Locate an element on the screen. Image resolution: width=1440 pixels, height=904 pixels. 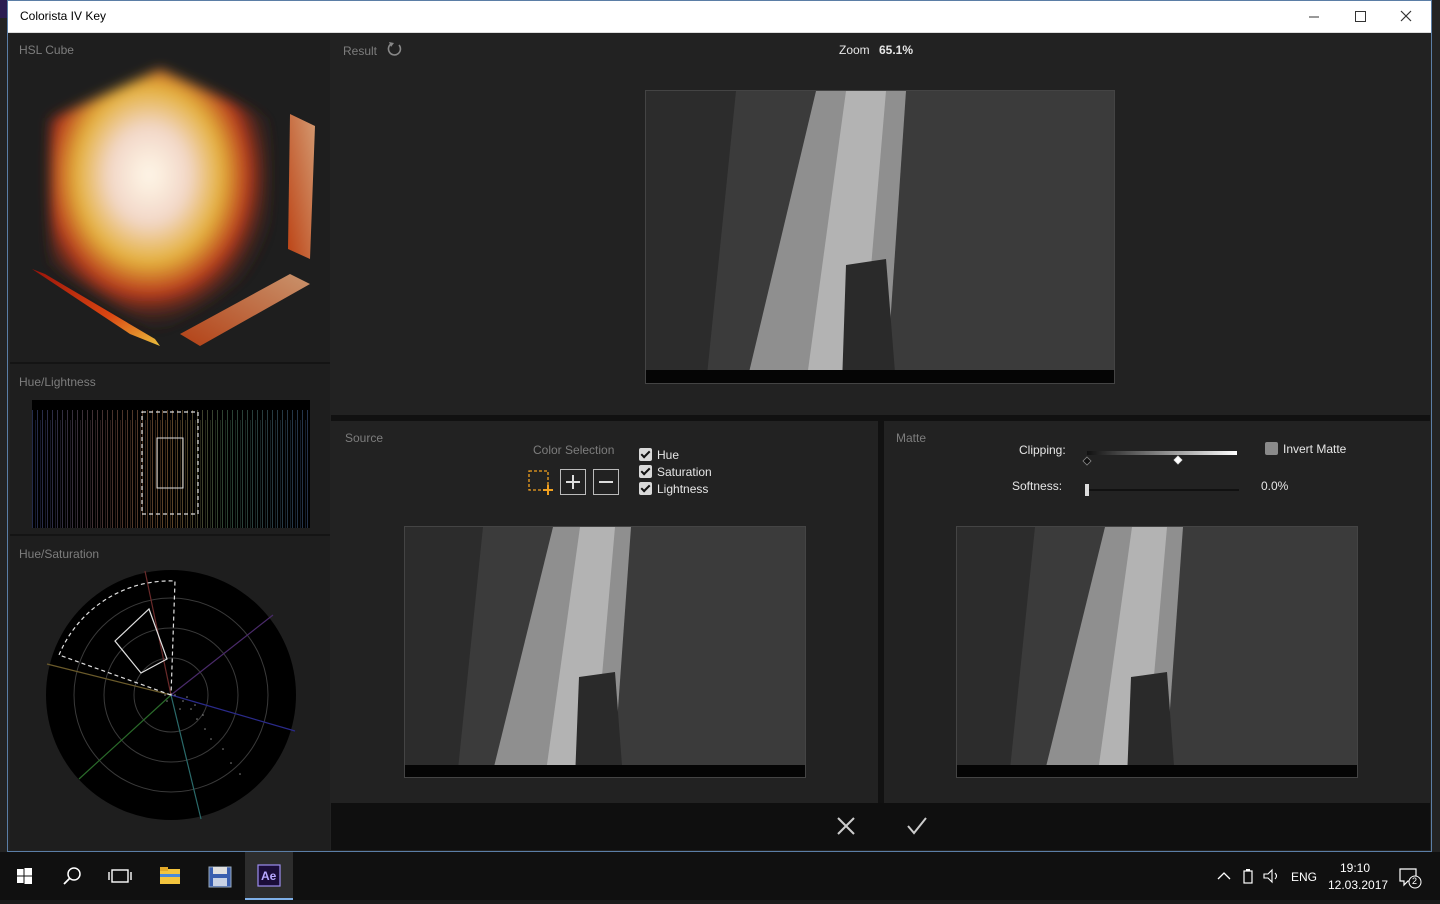
matte-label: Matte is located at coordinates (911, 438).